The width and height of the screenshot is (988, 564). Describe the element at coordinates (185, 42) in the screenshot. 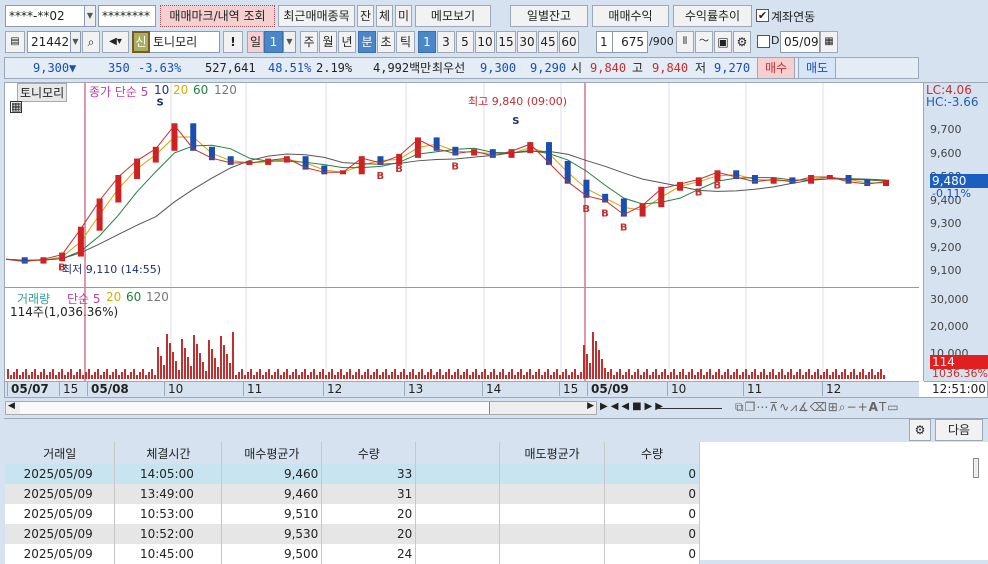

I see `stock-name-field: 토니모리` at that location.